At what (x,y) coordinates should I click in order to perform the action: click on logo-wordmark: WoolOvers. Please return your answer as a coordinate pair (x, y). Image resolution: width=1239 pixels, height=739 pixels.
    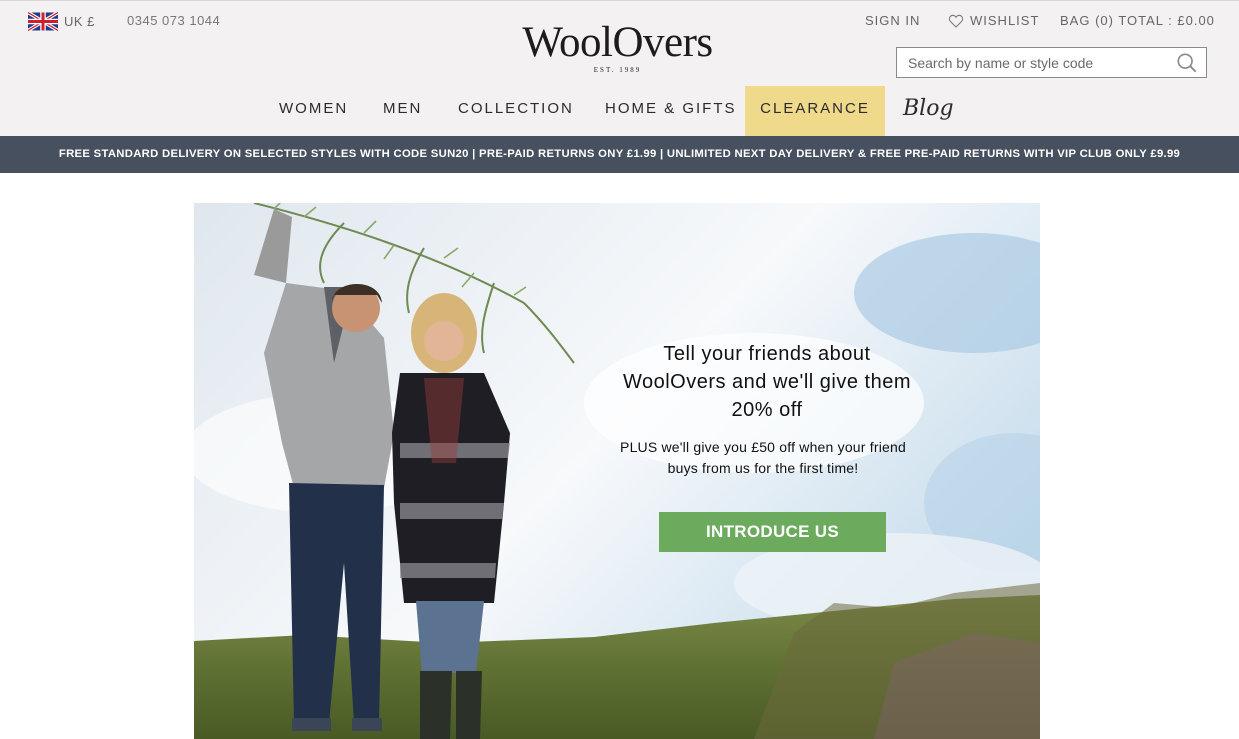
    Looking at the image, I should click on (617, 42).